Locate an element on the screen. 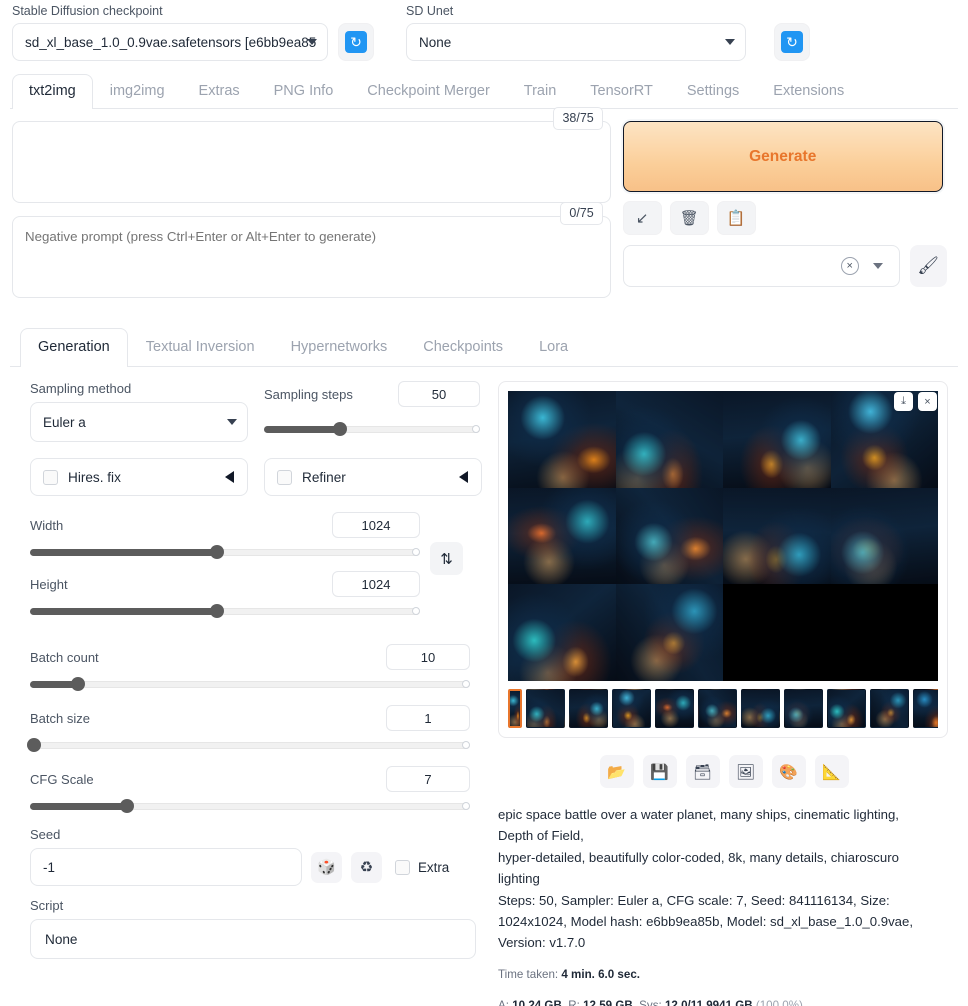 The height and width of the screenshot is (1006, 968). swap-dimensions-button: ⇅ is located at coordinates (446, 558).